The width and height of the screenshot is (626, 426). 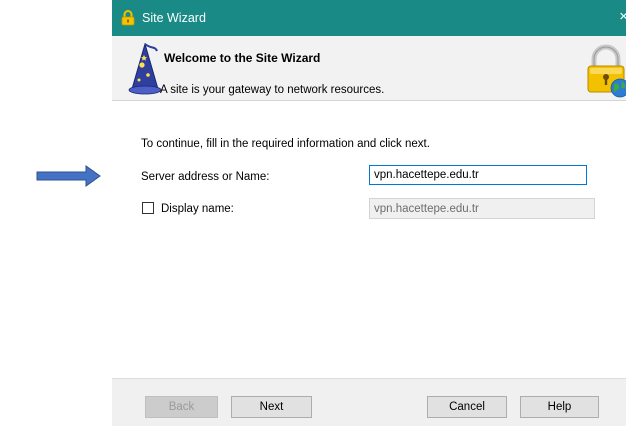 I want to click on back-button: Back, so click(x=181, y=407).